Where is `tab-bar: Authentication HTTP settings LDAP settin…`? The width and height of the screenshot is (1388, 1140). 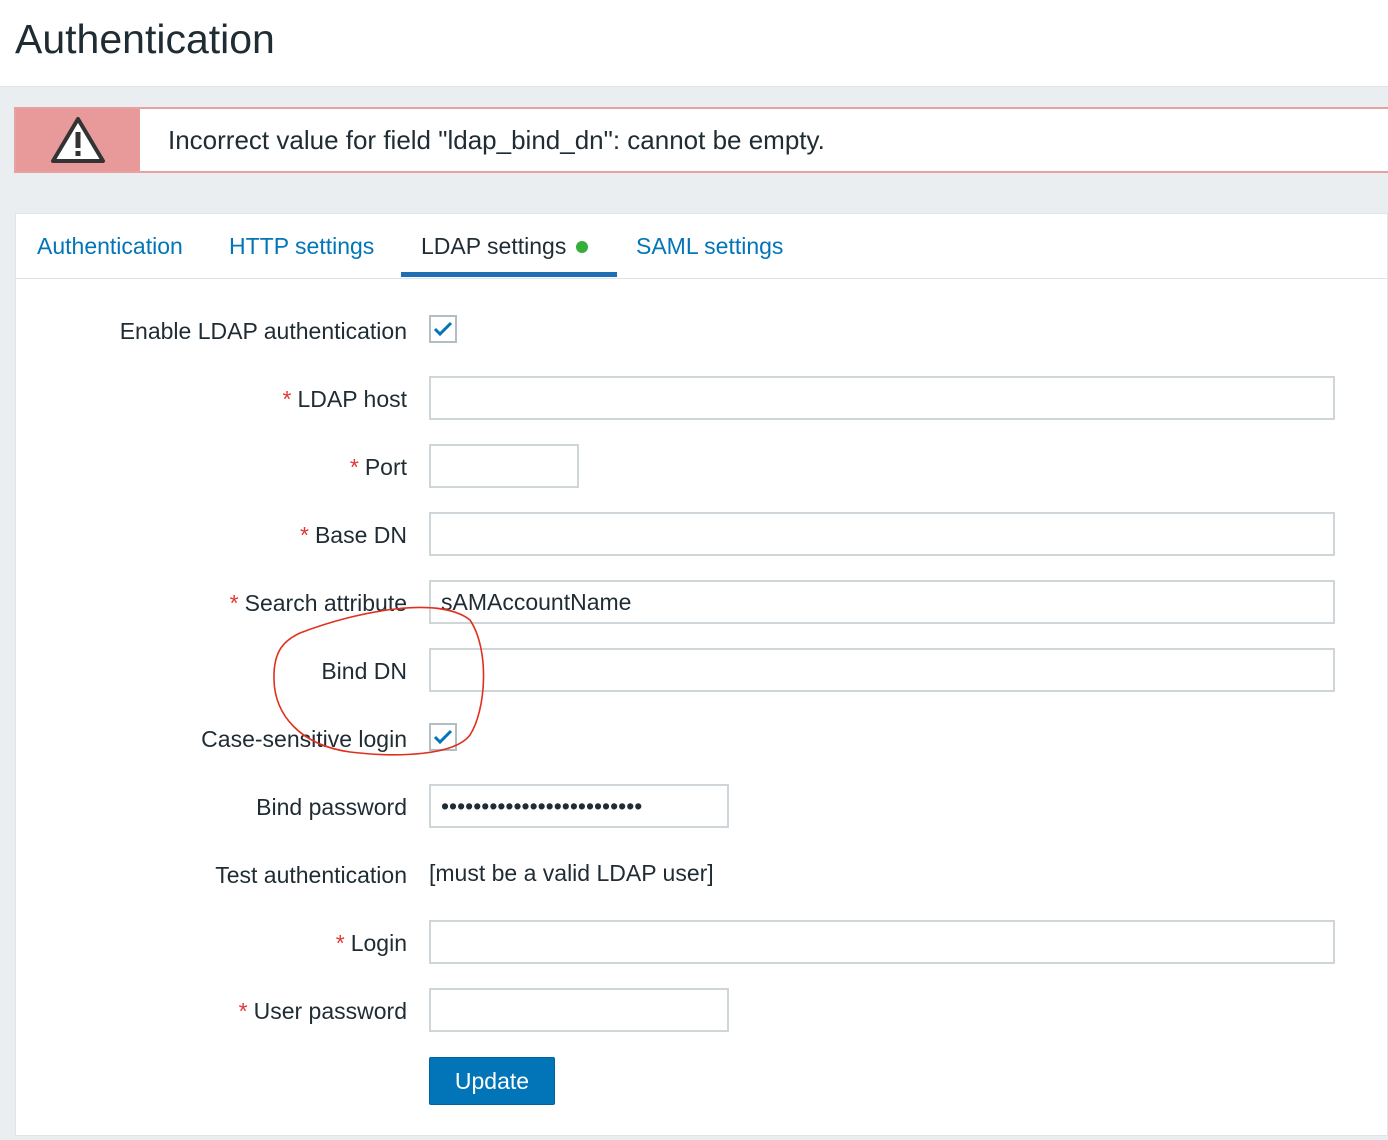
tab-bar: Authentication HTTP settings LDAP settin… is located at coordinates (701, 246).